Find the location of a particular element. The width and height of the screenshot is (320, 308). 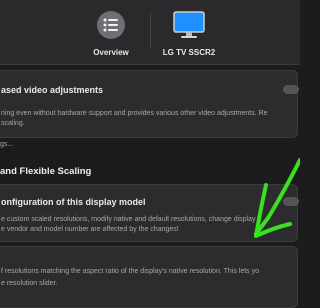

display-config-title: onfiguration of this display model is located at coordinates (73, 202).